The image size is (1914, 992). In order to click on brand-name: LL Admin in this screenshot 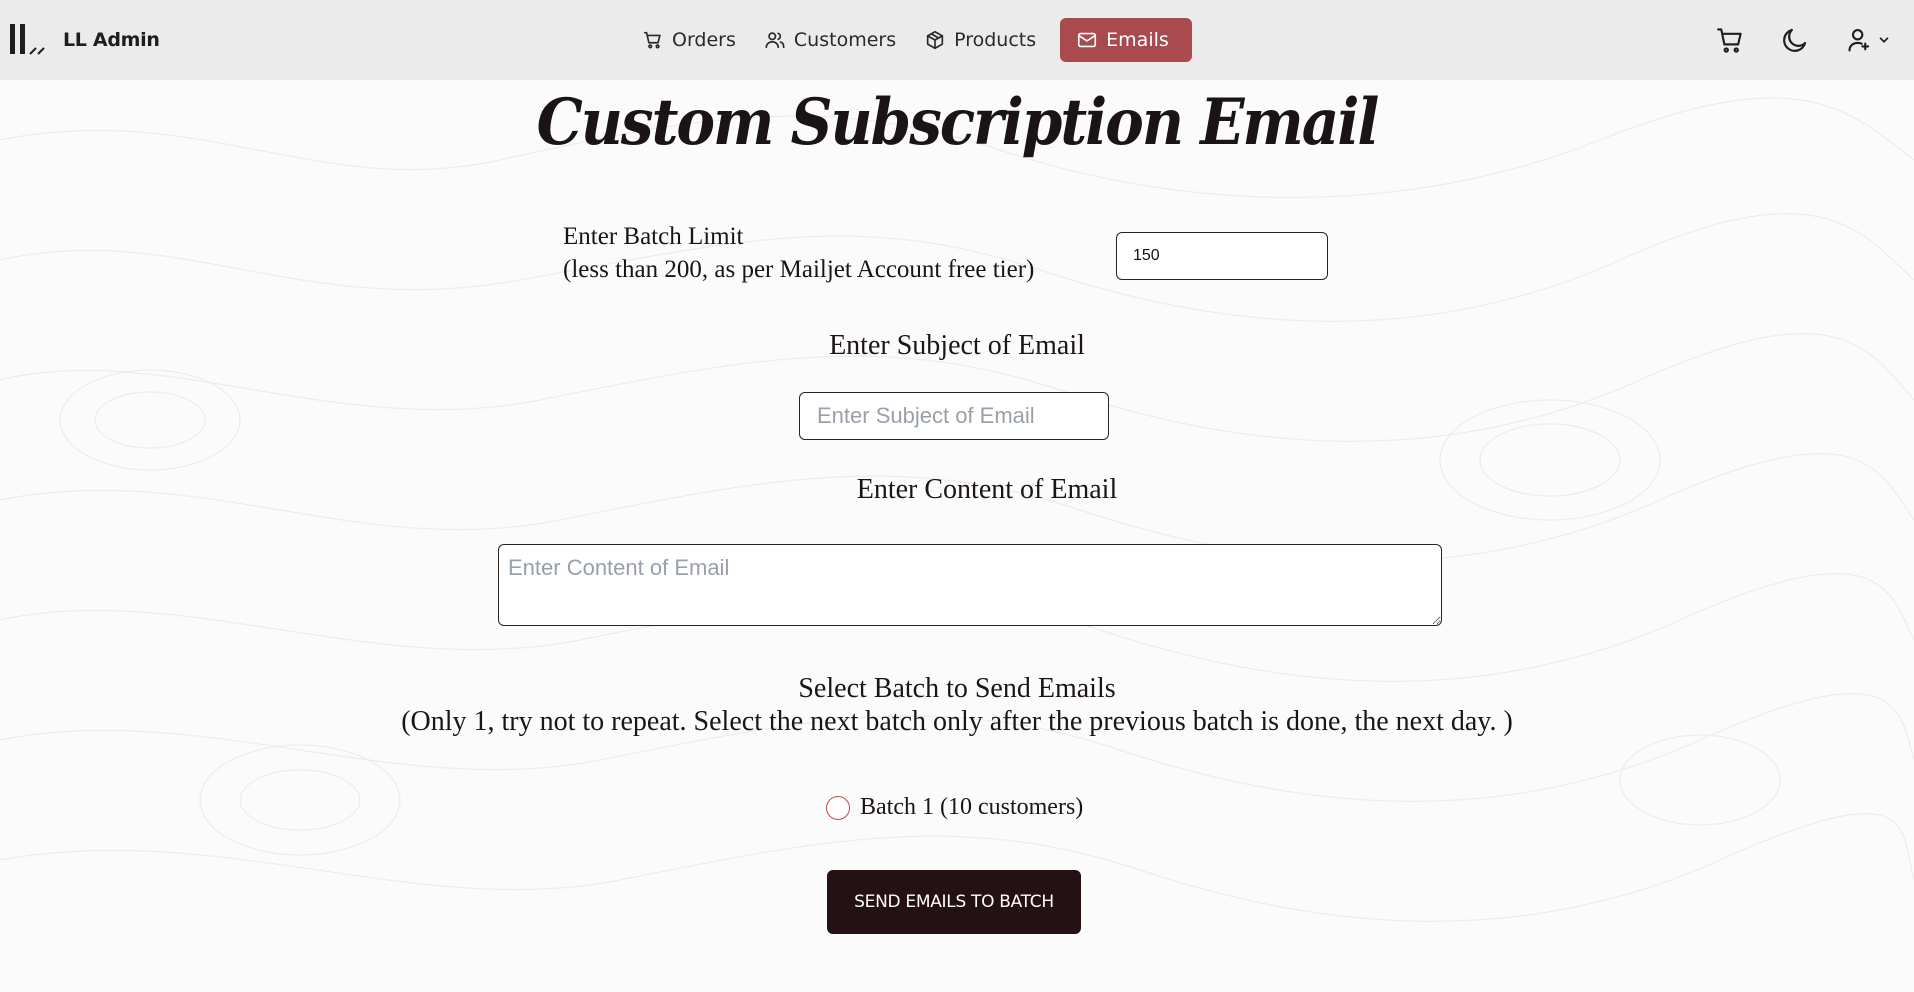, I will do `click(111, 40)`.